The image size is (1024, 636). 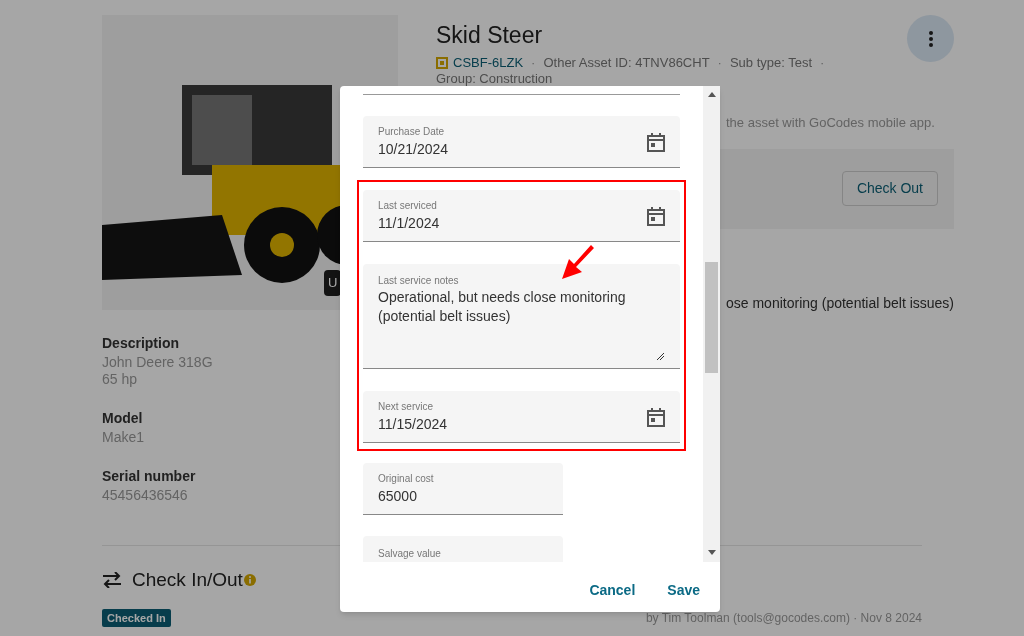 I want to click on swap-arrows-icon, so click(x=112, y=580).